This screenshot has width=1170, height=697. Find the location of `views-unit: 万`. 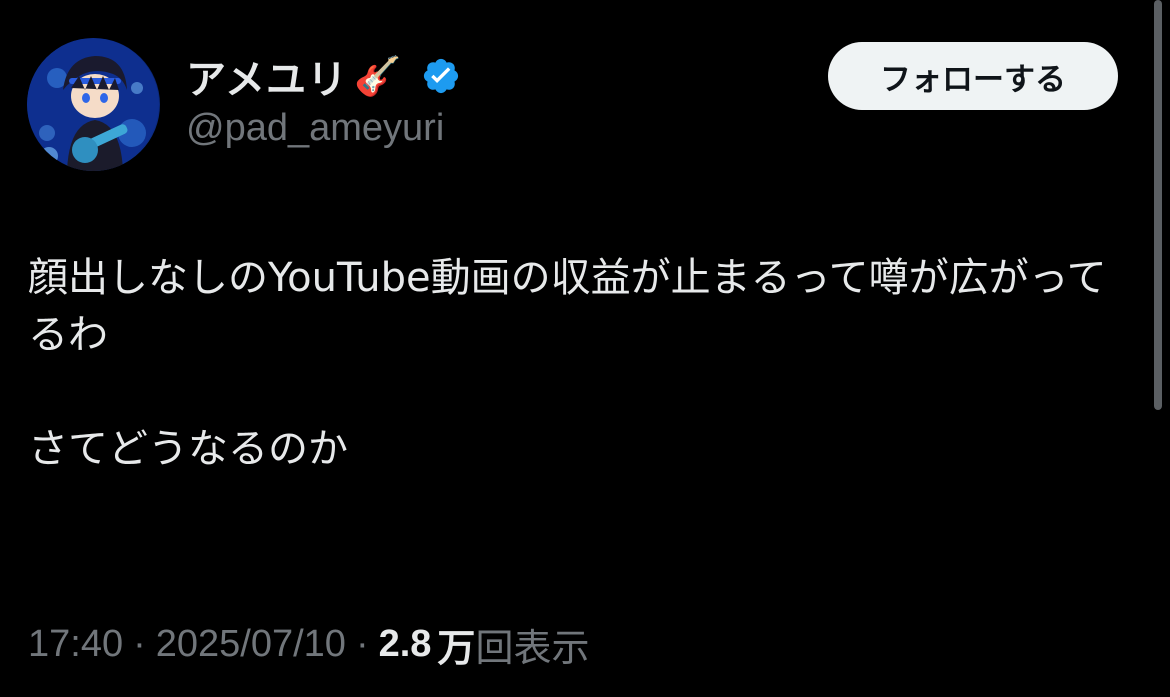

views-unit: 万 is located at coordinates (456, 648).